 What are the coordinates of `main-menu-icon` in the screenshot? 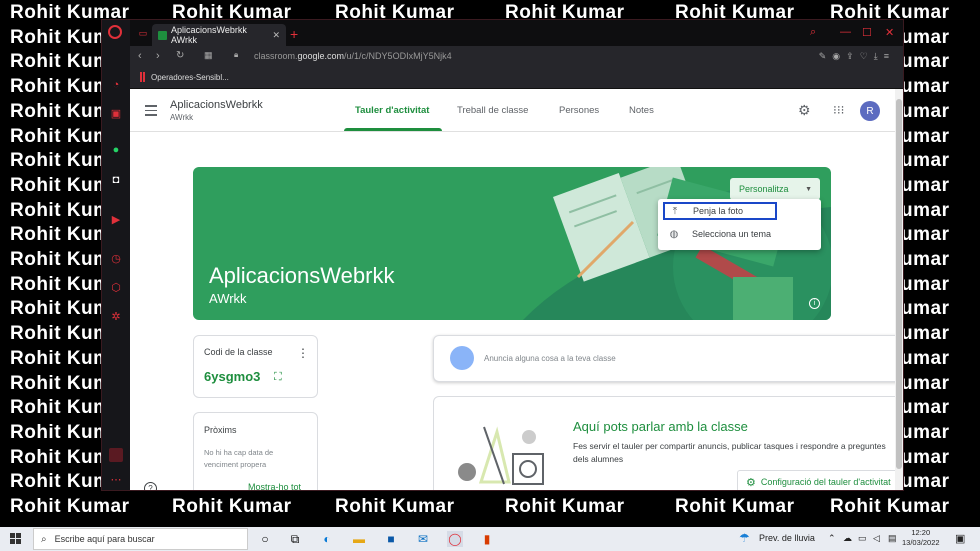 It's located at (151, 110).